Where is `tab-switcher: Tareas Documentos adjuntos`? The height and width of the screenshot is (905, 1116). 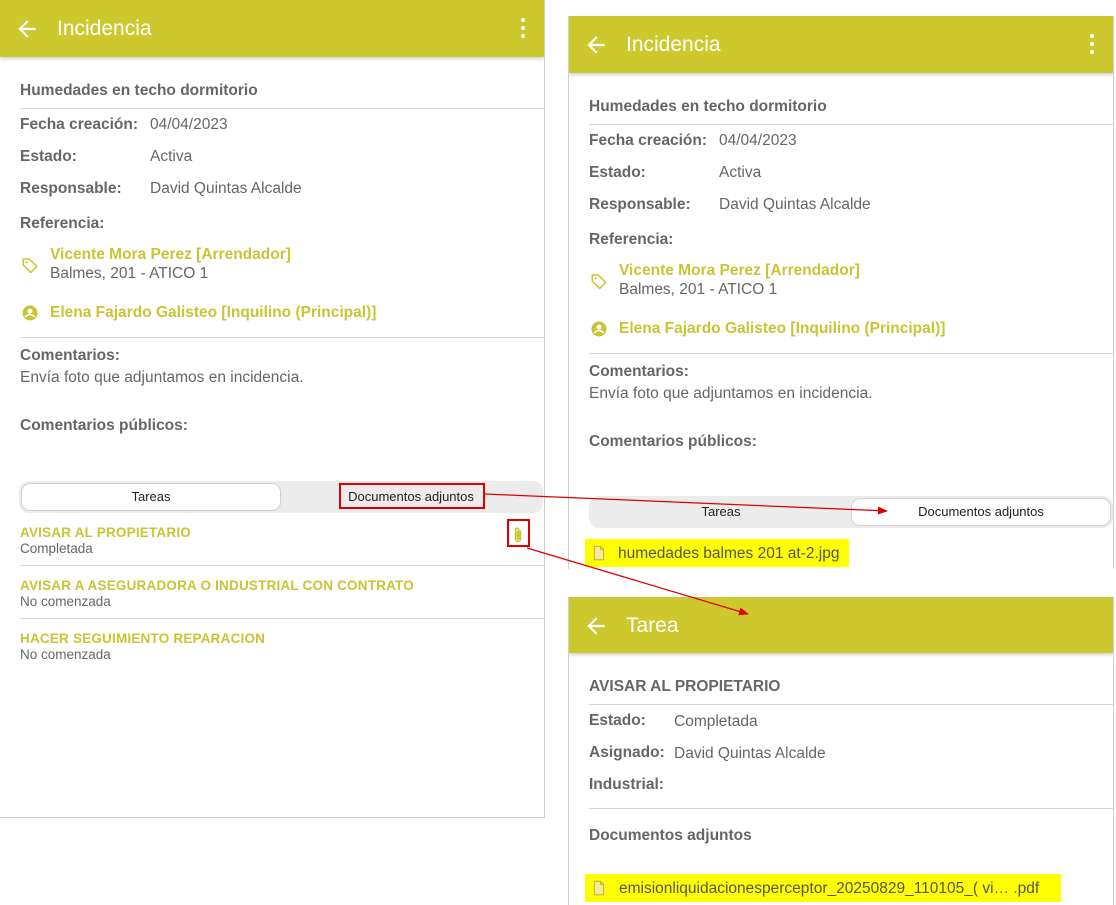 tab-switcher: Tareas Documentos adjuntos is located at coordinates (851, 512).